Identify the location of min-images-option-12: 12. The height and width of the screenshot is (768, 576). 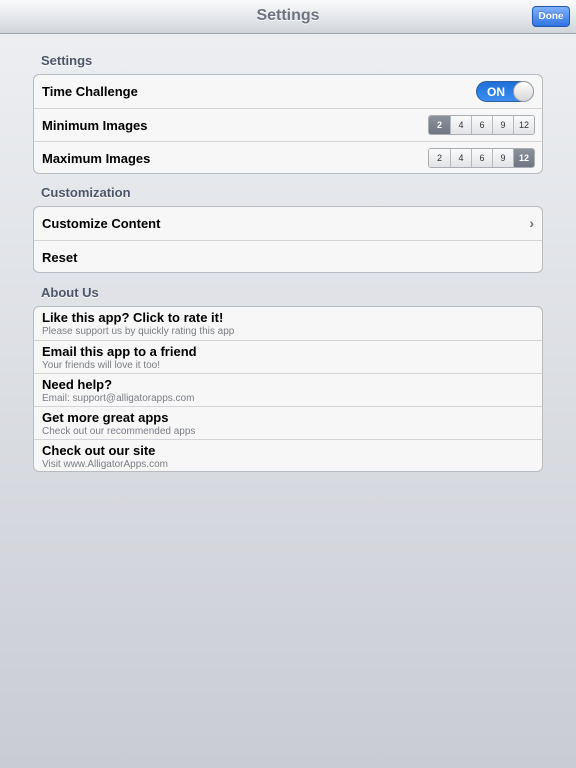
(523, 125).